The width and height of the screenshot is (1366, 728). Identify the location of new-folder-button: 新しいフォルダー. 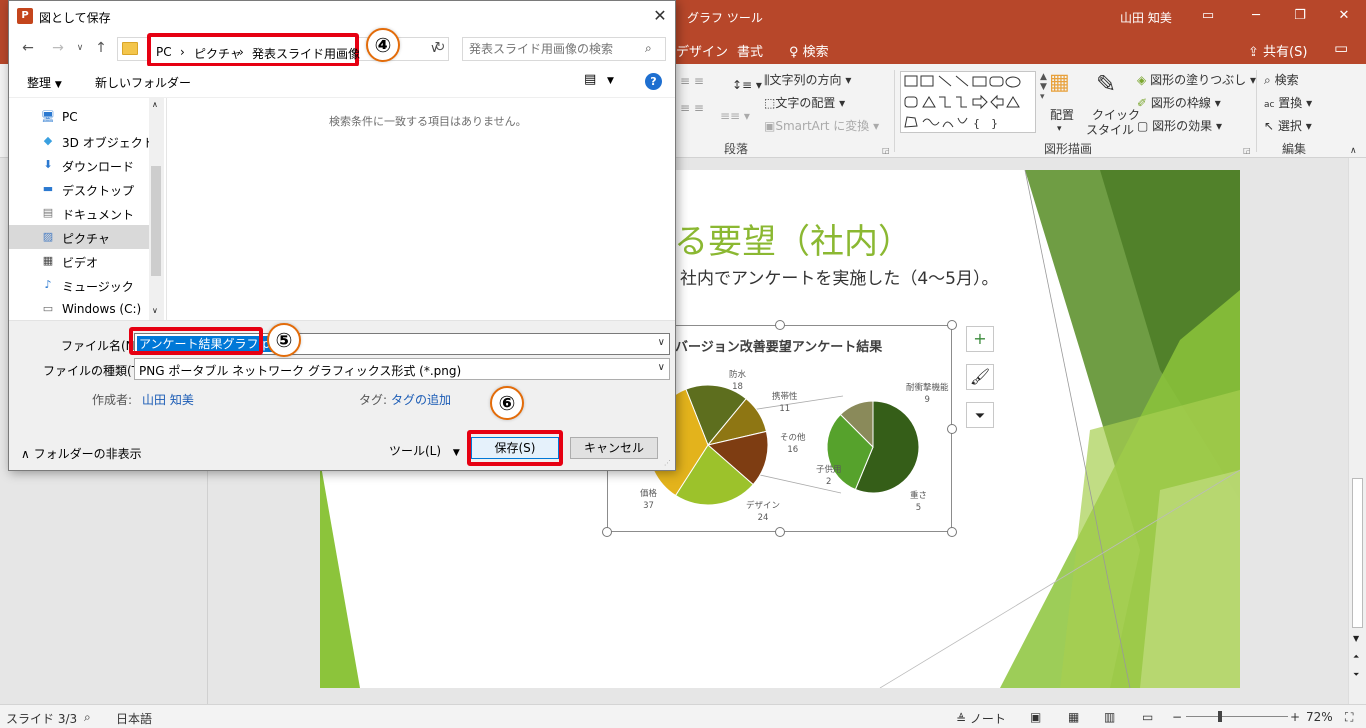
(143, 82).